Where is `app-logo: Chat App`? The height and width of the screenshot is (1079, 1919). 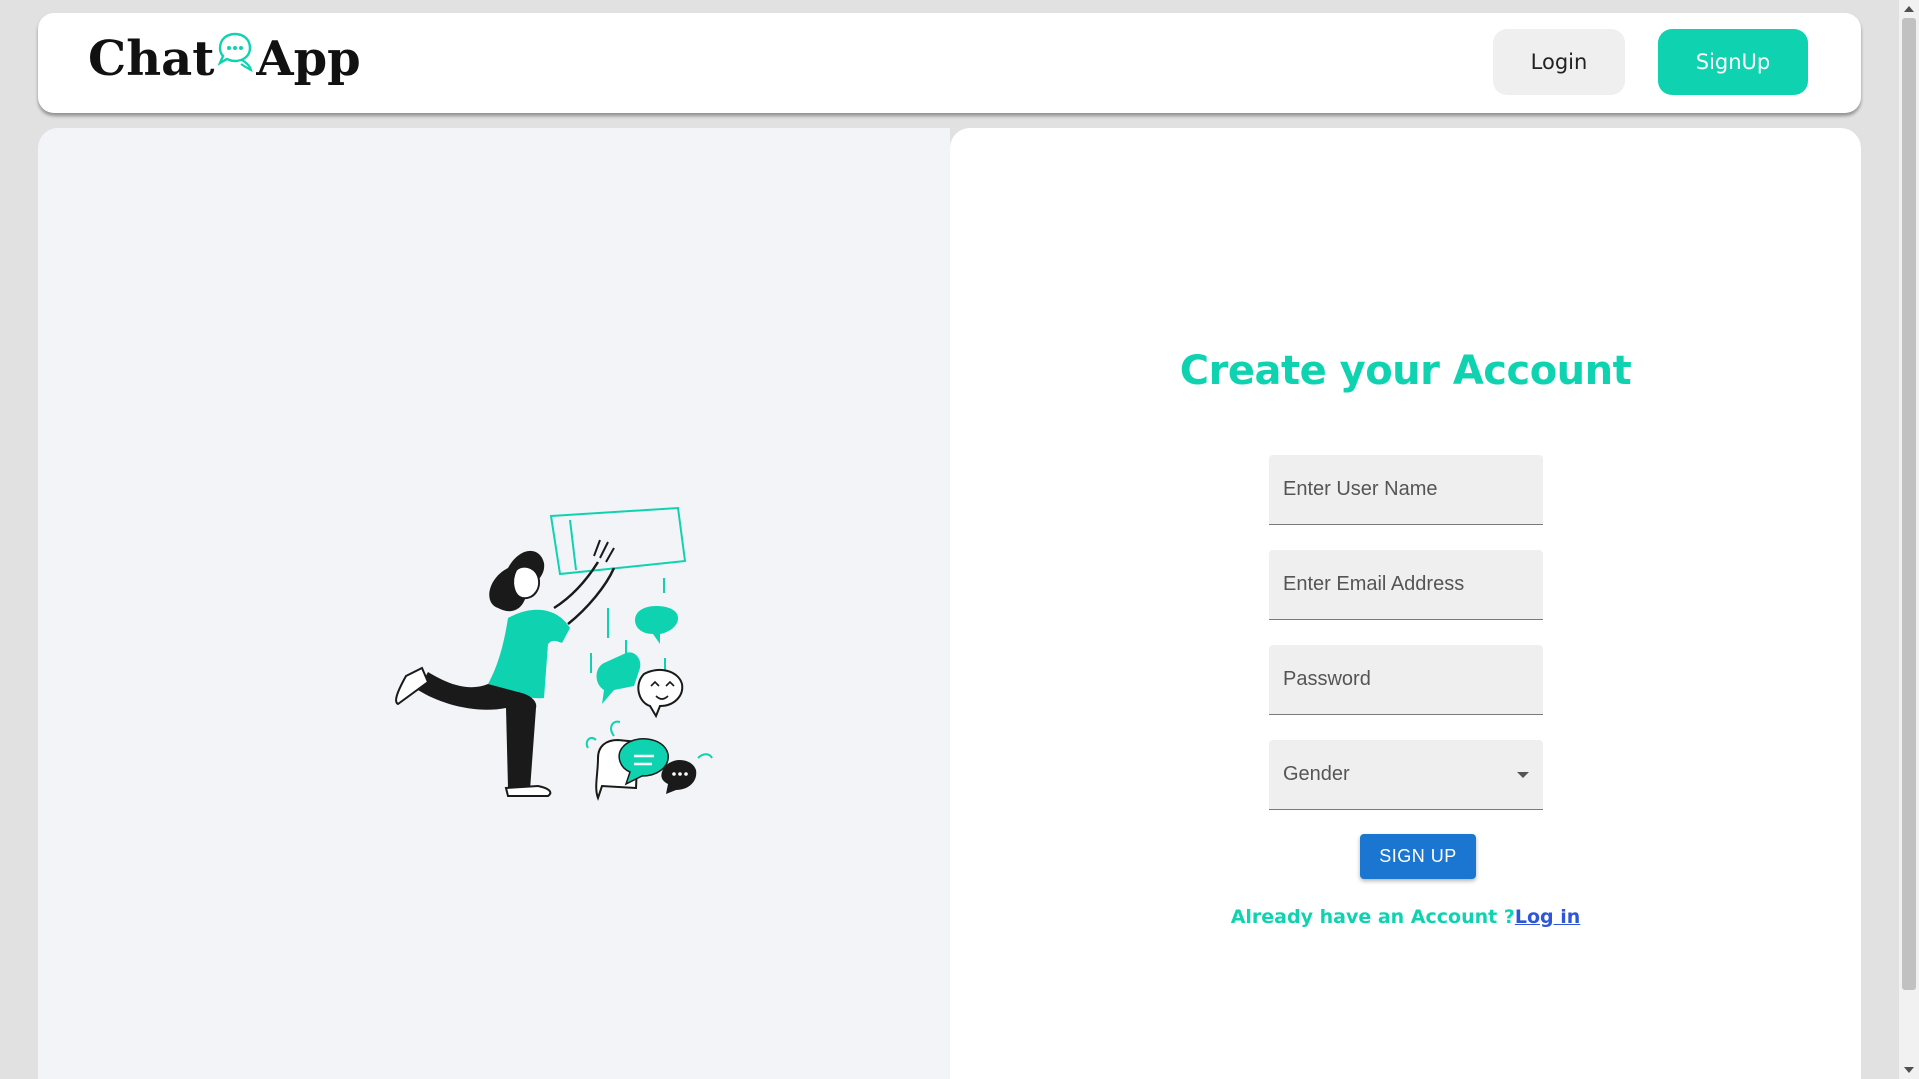
app-logo: Chat App is located at coordinates (224, 59).